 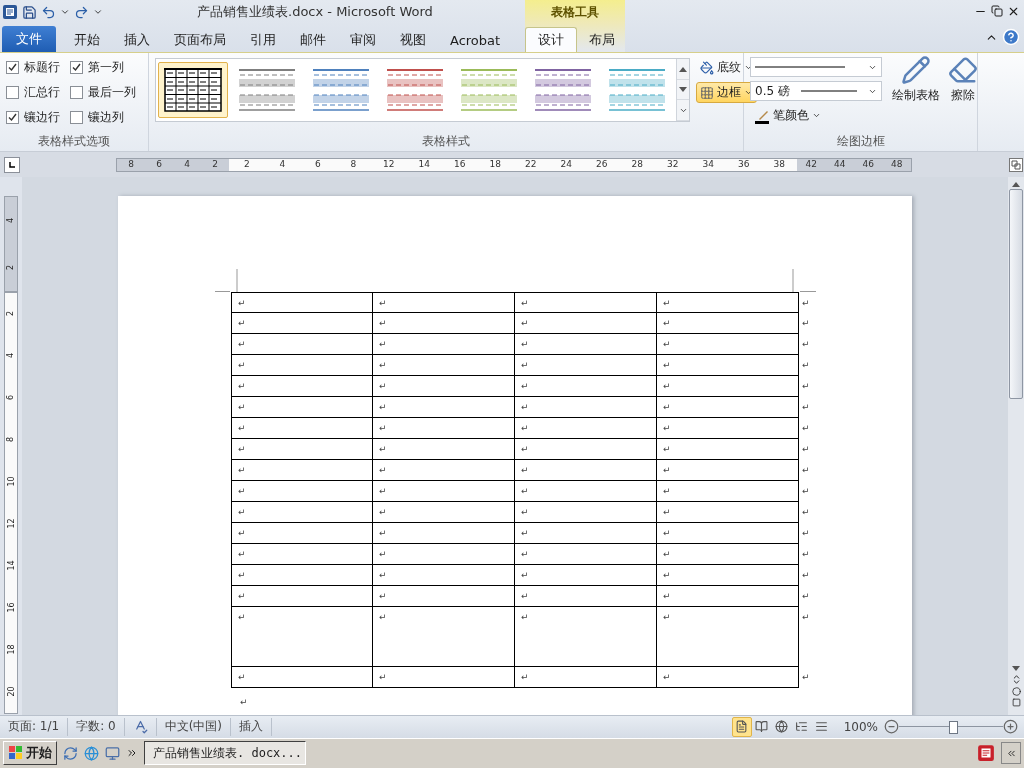 What do you see at coordinates (363, 40) in the screenshot?
I see `ribbon-tab: 审阅` at bounding box center [363, 40].